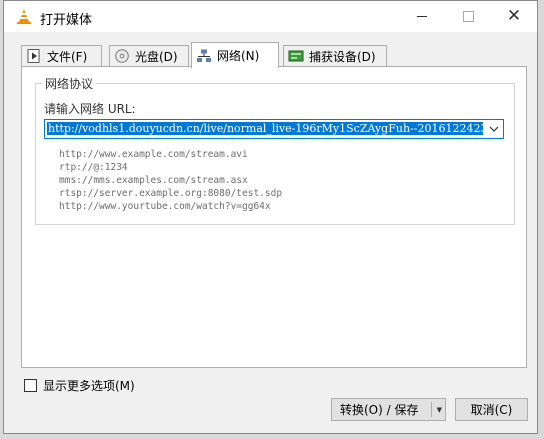  Describe the element at coordinates (270, 16) in the screenshot. I see `title-bar: 打开媒体 ✕` at that location.